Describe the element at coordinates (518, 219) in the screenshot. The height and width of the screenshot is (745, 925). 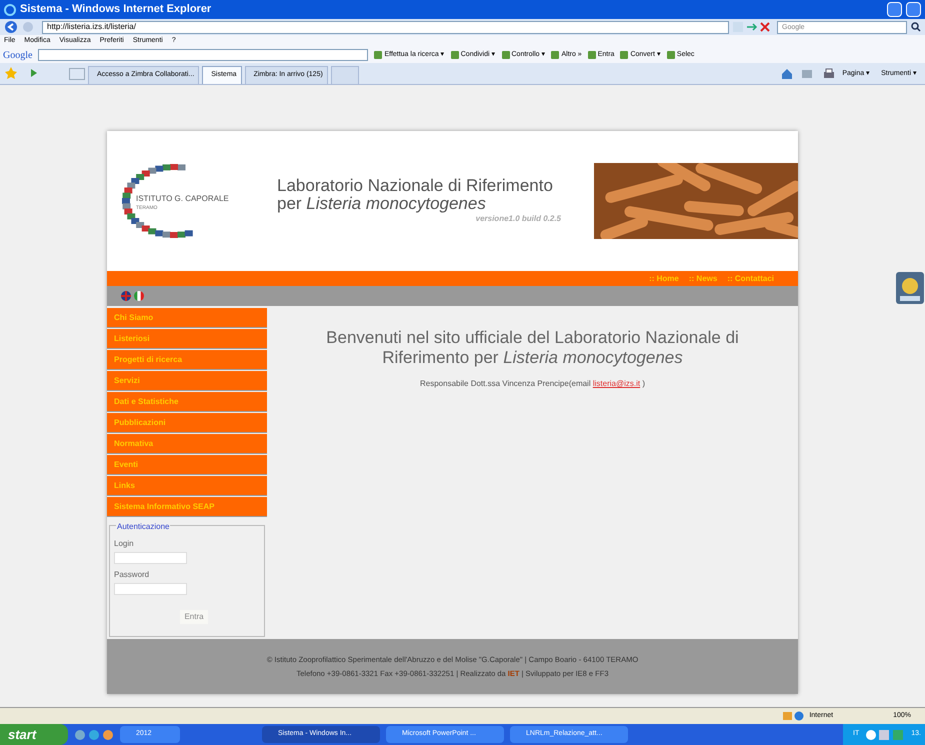
I see `version-label: versione1.0 build 0.2.5` at that location.